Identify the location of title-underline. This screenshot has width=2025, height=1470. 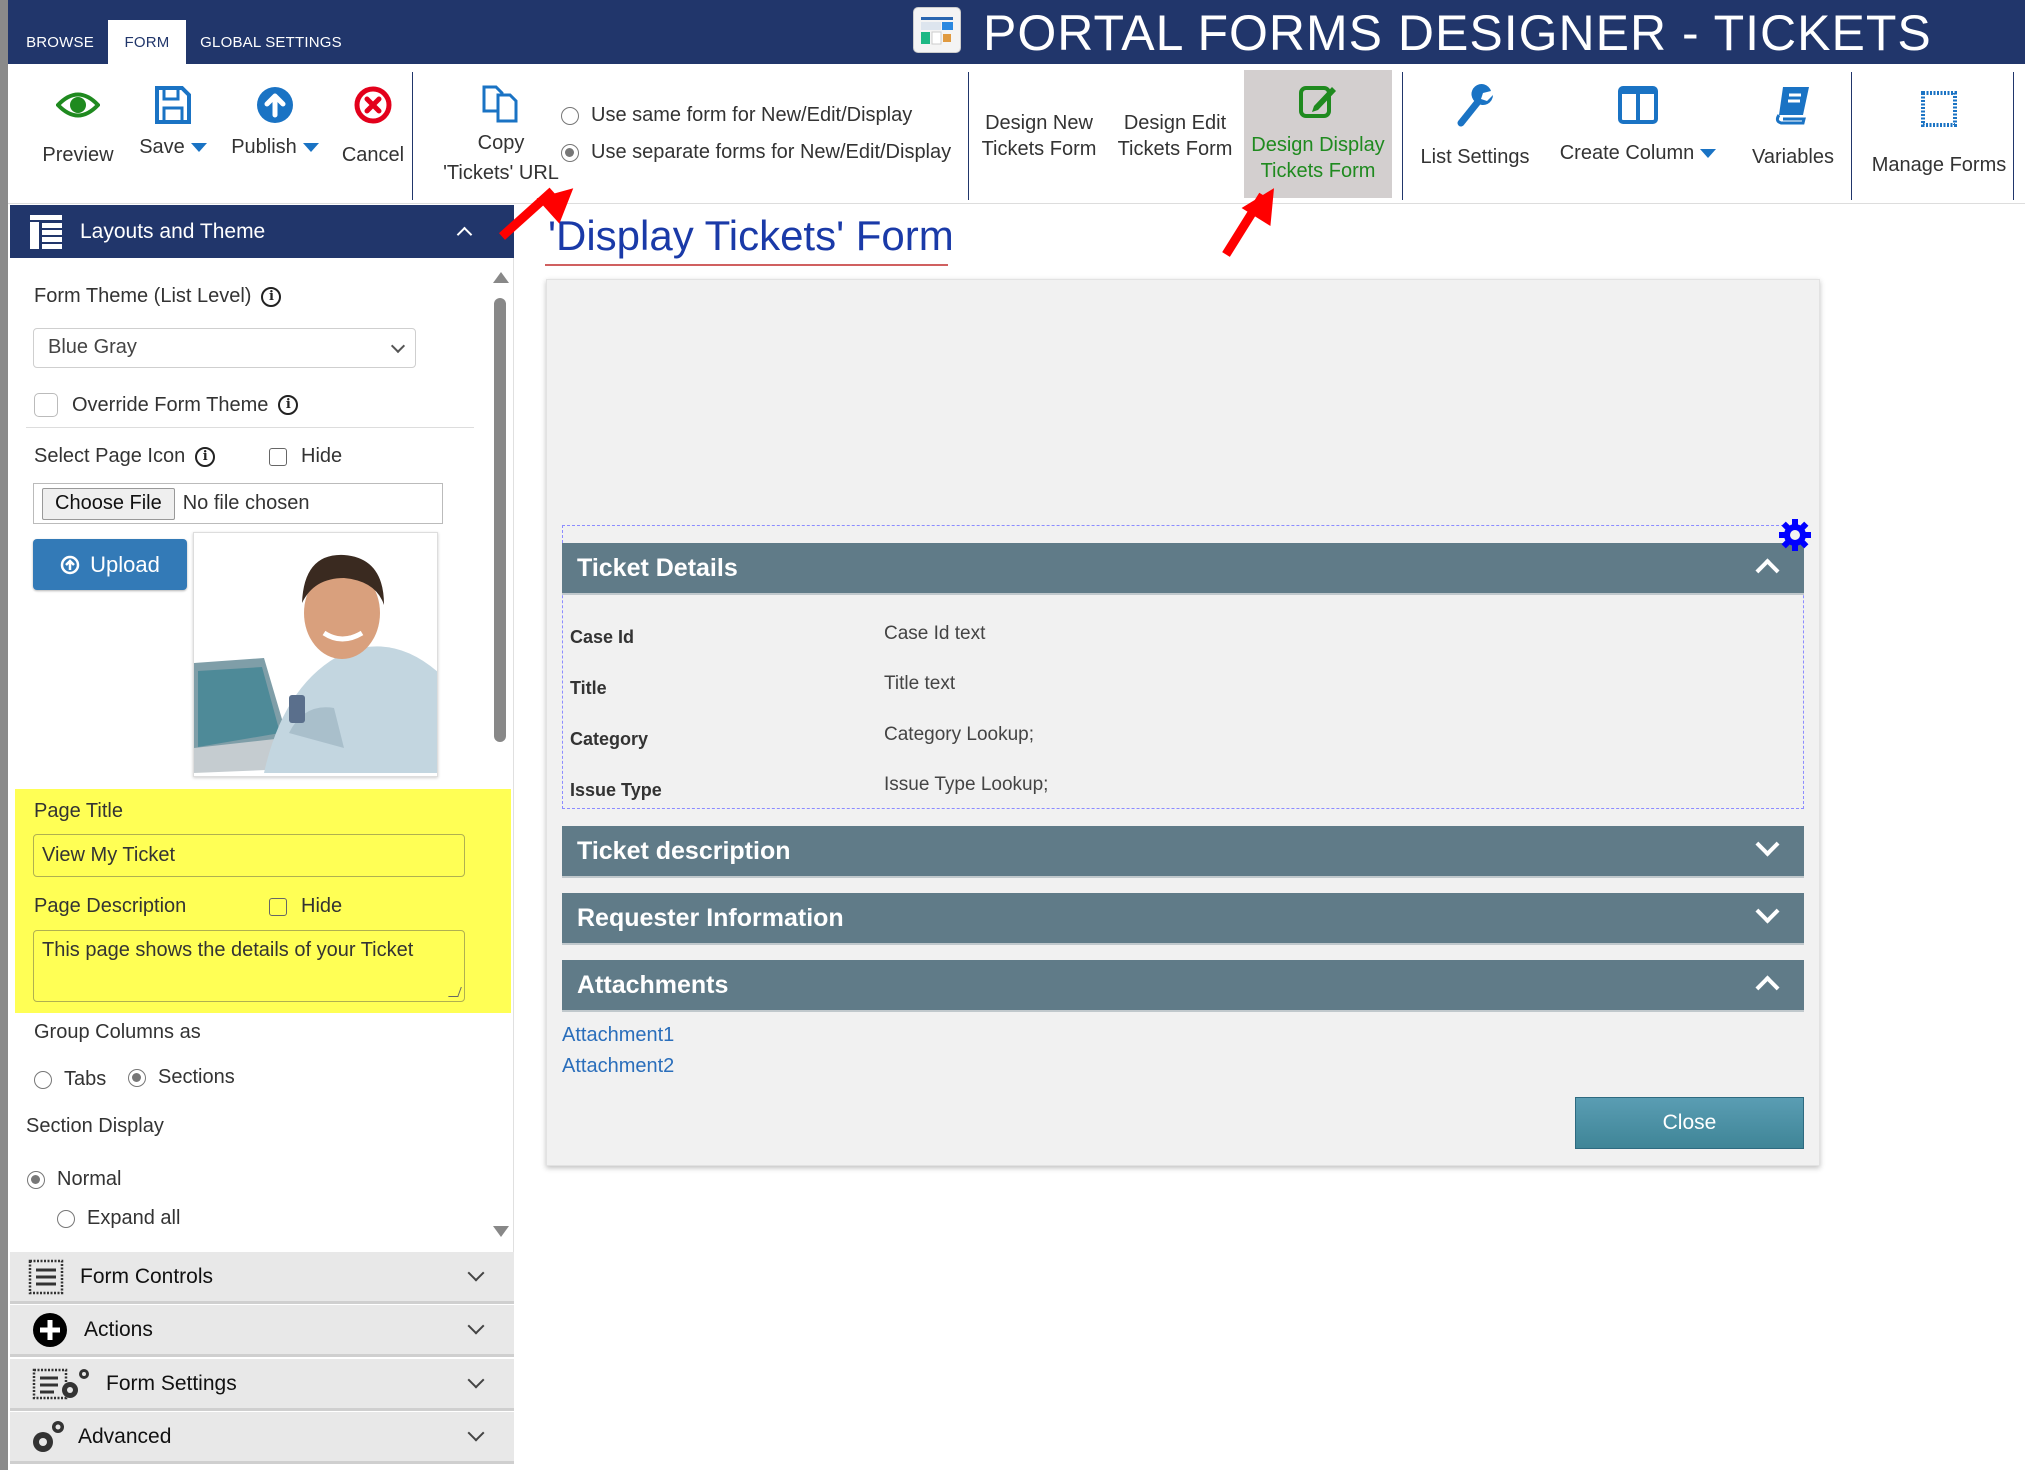
(746, 265).